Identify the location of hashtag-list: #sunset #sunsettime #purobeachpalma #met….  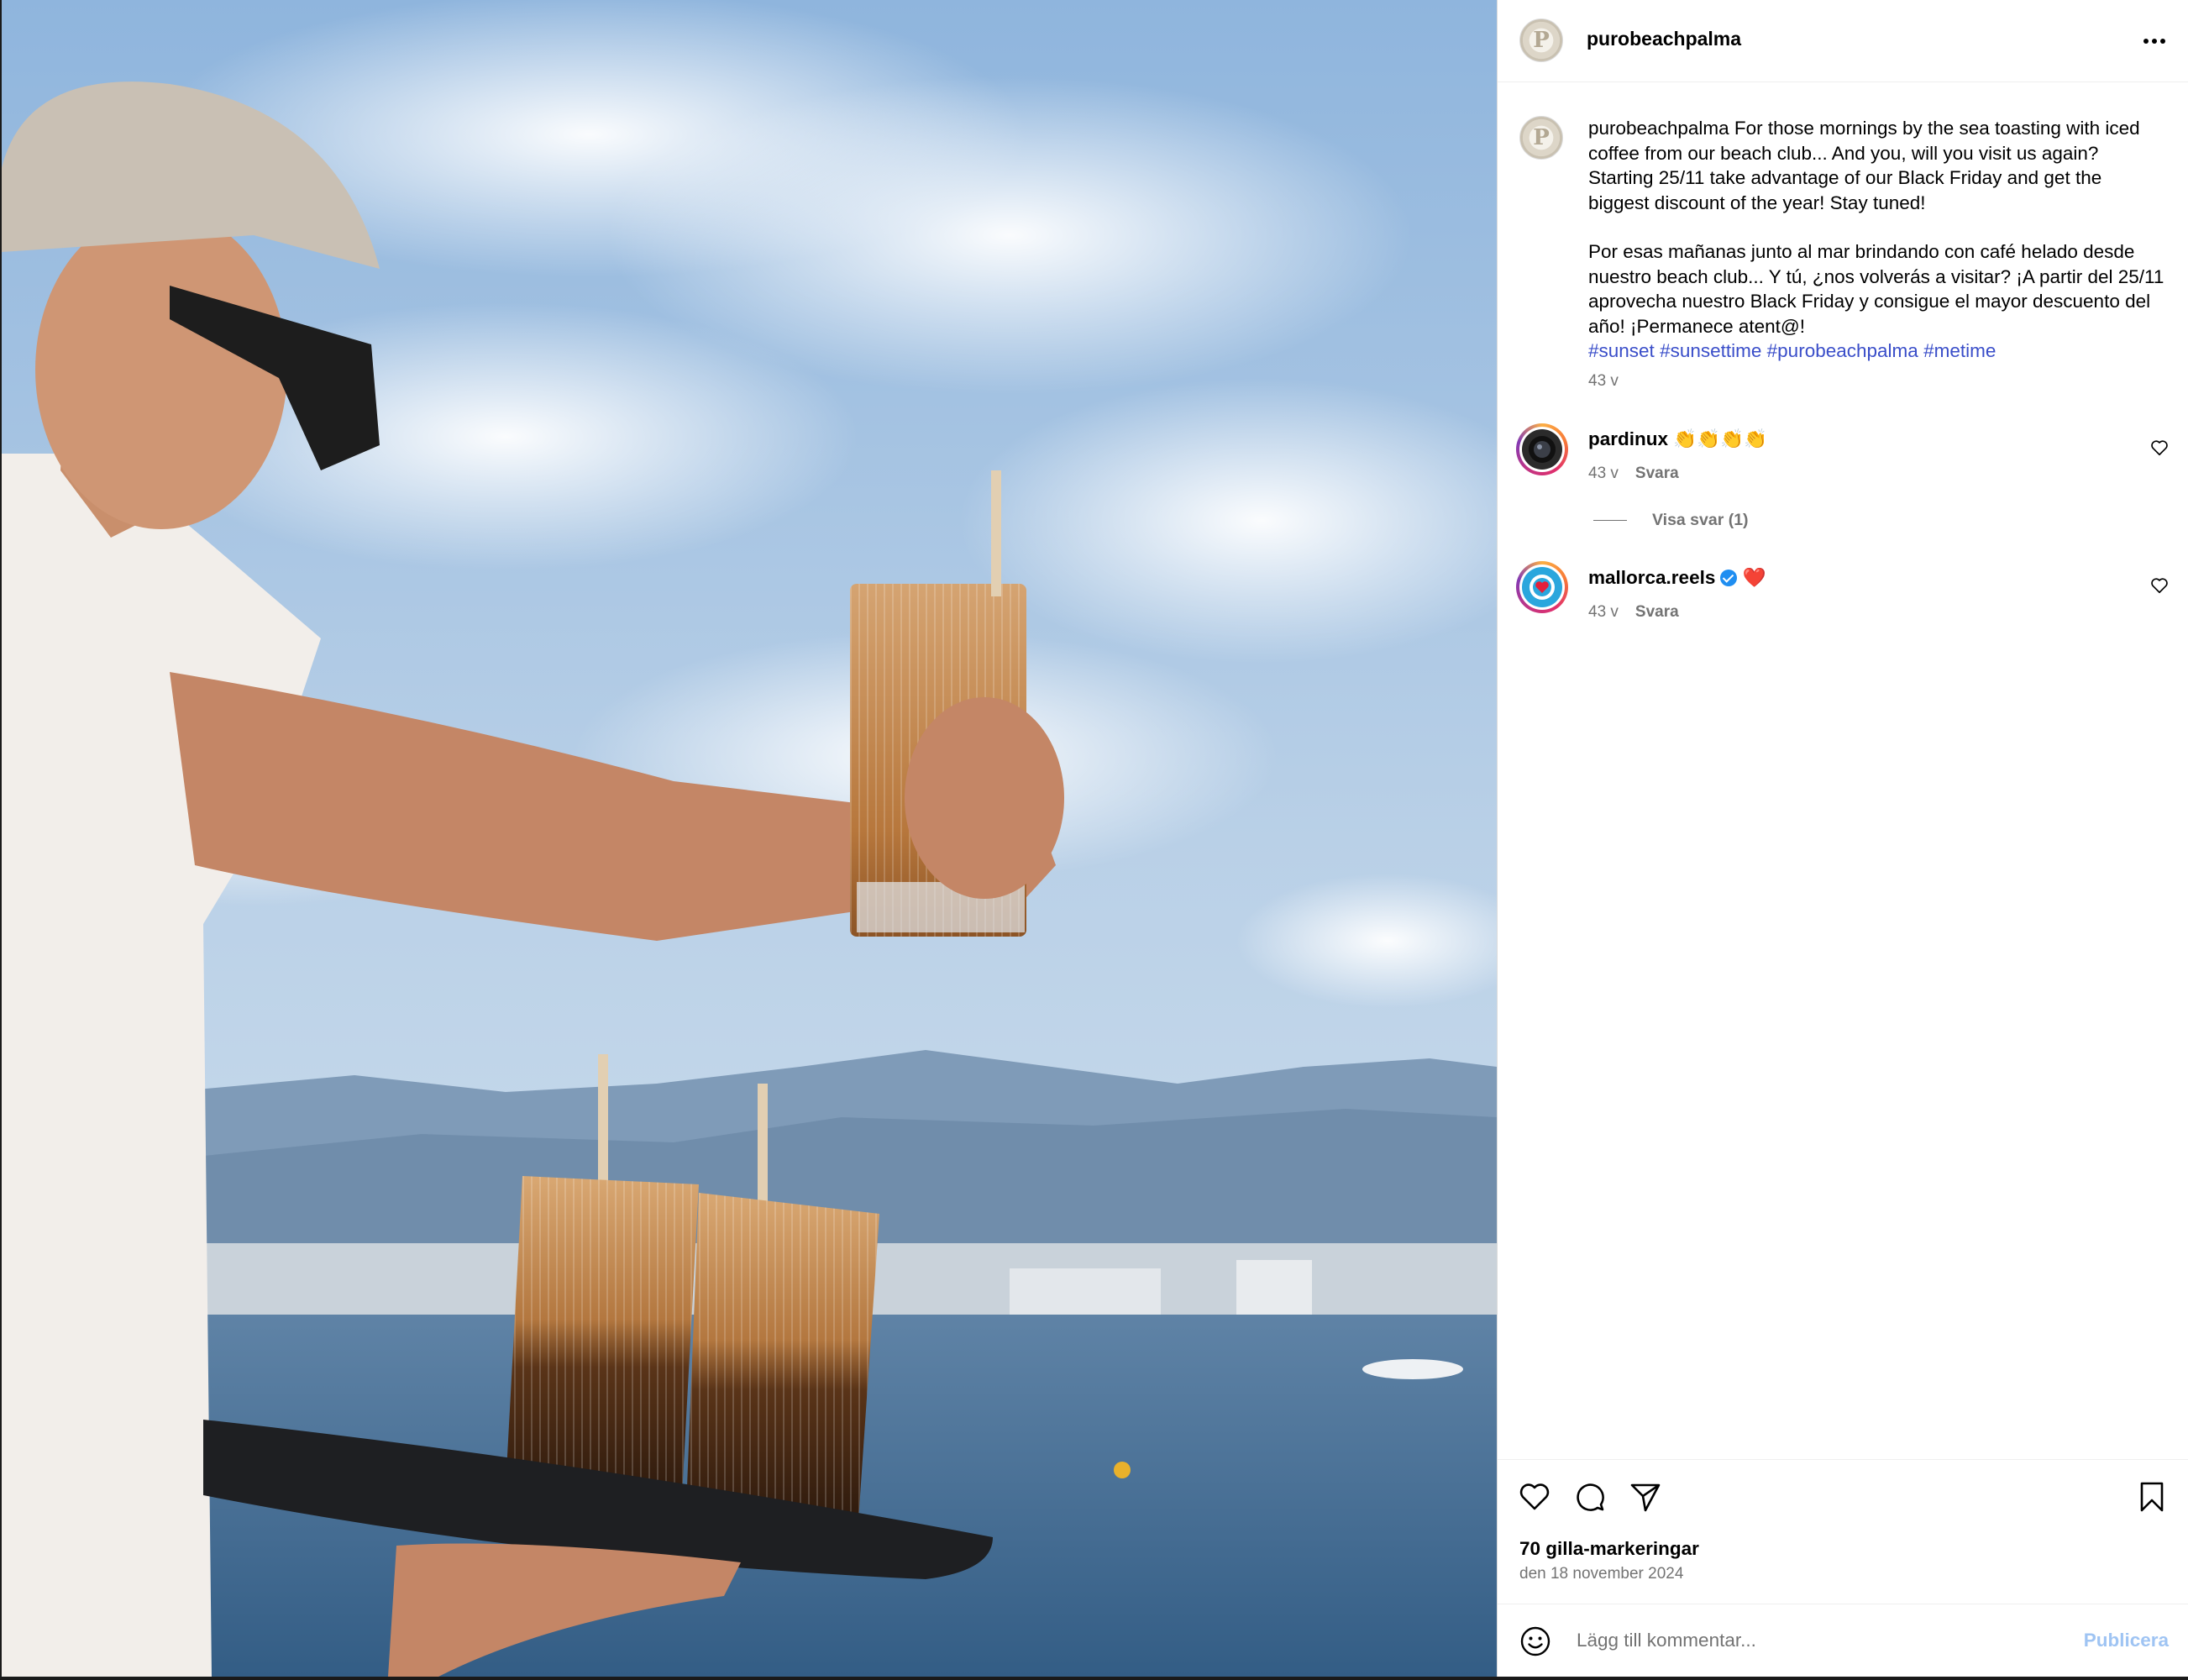
(1878, 351).